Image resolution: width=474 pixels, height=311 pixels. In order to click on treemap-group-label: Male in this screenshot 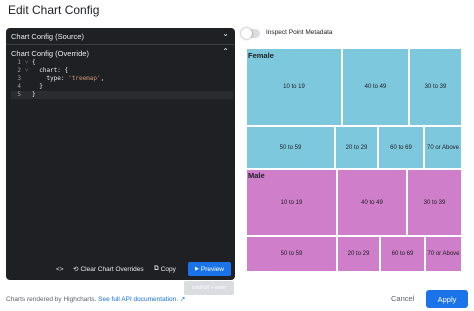, I will do `click(256, 175)`.